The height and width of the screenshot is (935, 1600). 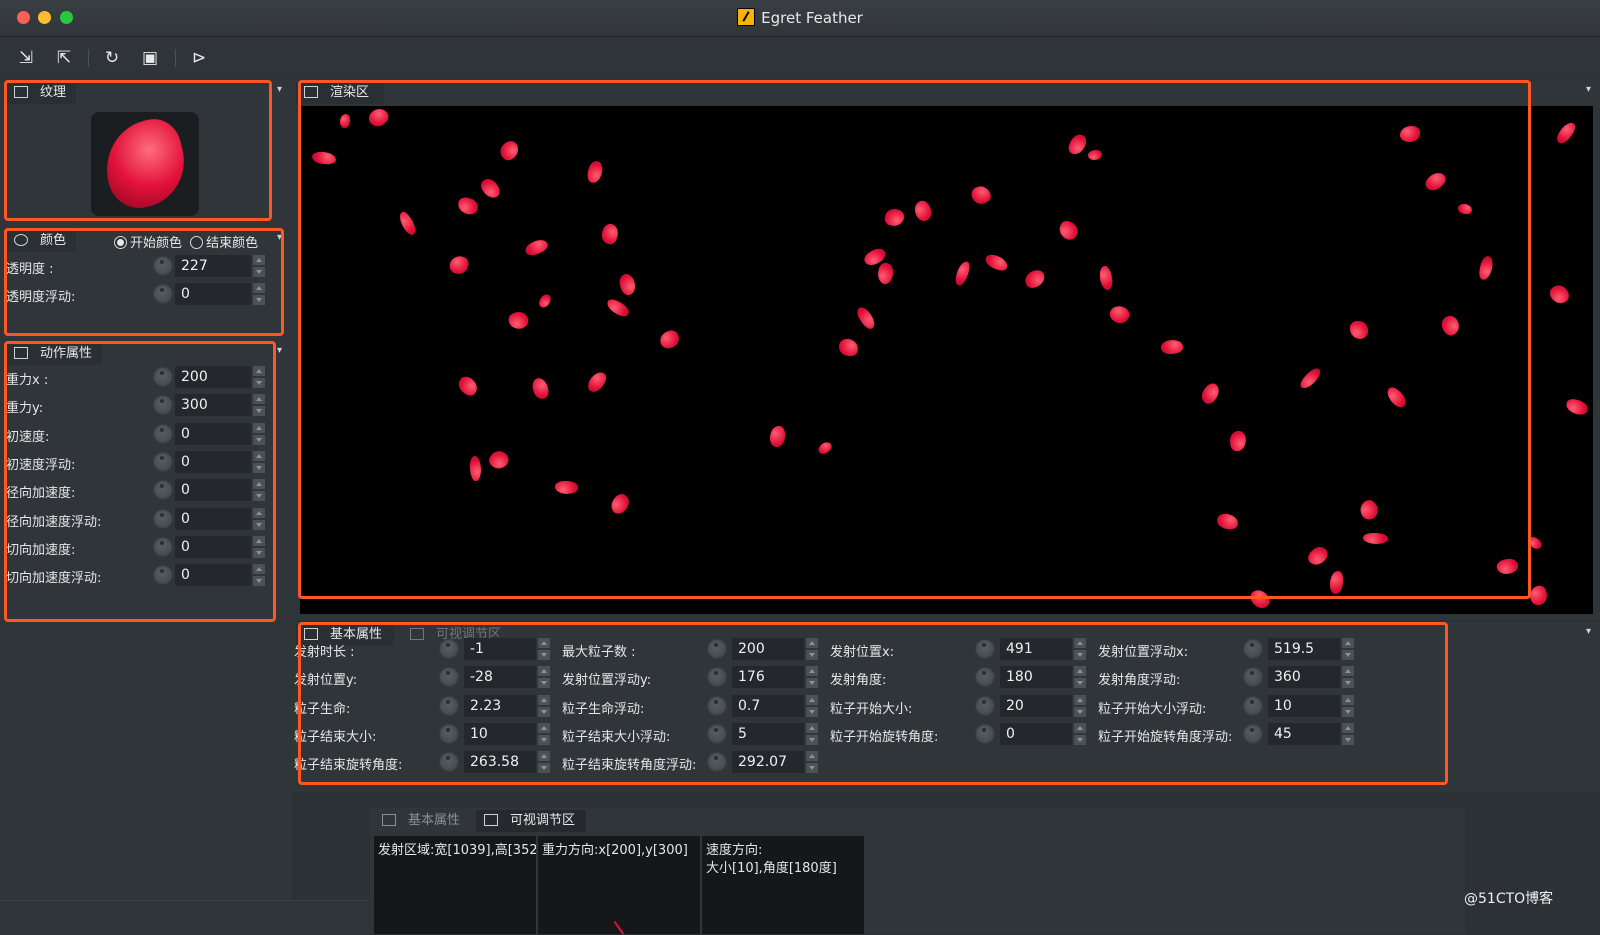 What do you see at coordinates (746, 17) in the screenshot?
I see `app-logo-icon` at bounding box center [746, 17].